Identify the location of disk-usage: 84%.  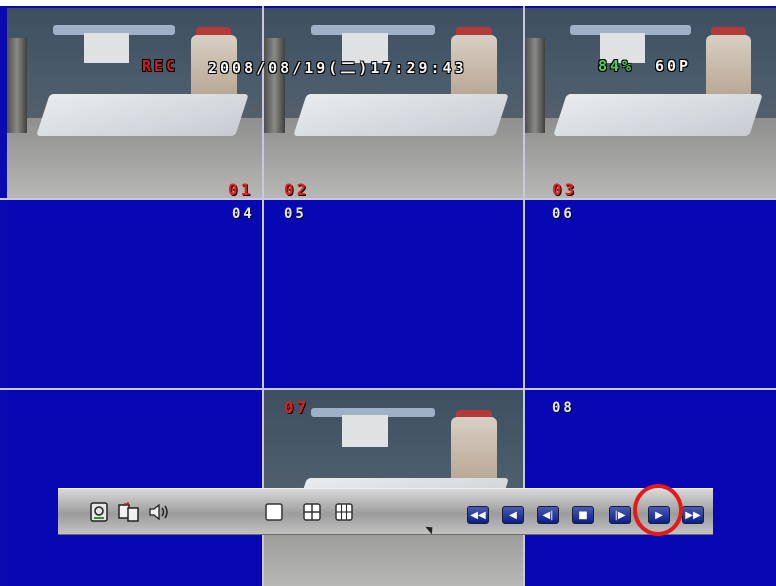
(616, 66).